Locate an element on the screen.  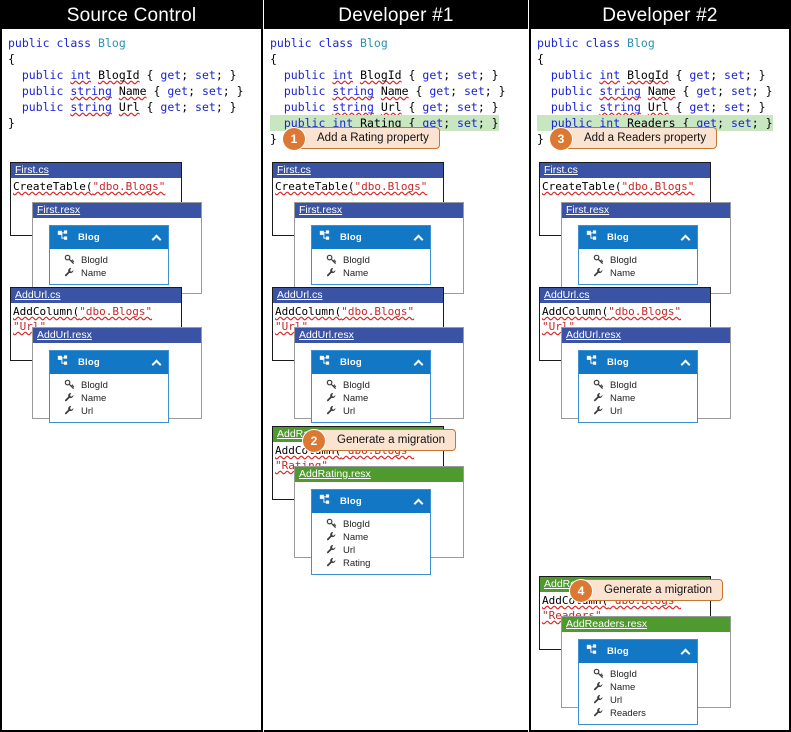
callout-2: 2 Generate a migration is located at coordinates (379, 441).